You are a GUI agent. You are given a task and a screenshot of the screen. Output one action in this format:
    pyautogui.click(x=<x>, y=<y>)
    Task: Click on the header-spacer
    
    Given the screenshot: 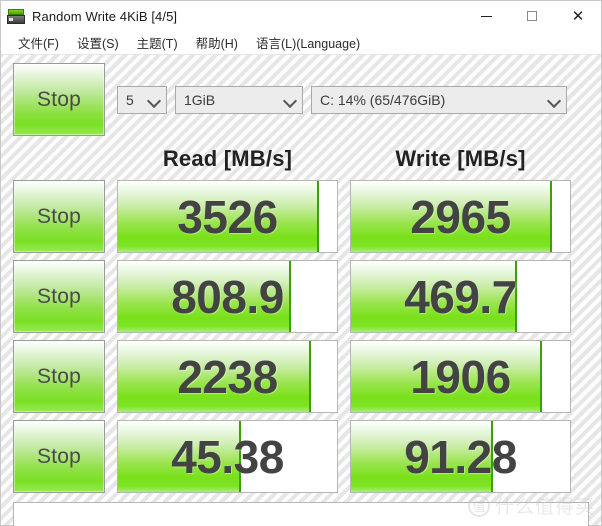 What is the action you would take?
    pyautogui.click(x=59, y=159)
    